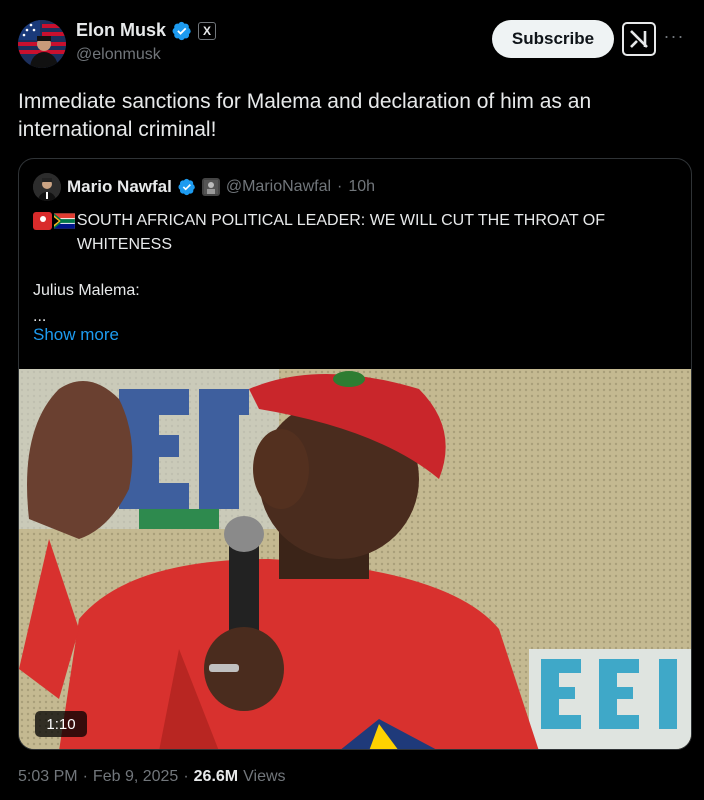 Image resolution: width=704 pixels, height=800 pixels. What do you see at coordinates (64, 221) in the screenshot?
I see `south-africa-flag-icon` at bounding box center [64, 221].